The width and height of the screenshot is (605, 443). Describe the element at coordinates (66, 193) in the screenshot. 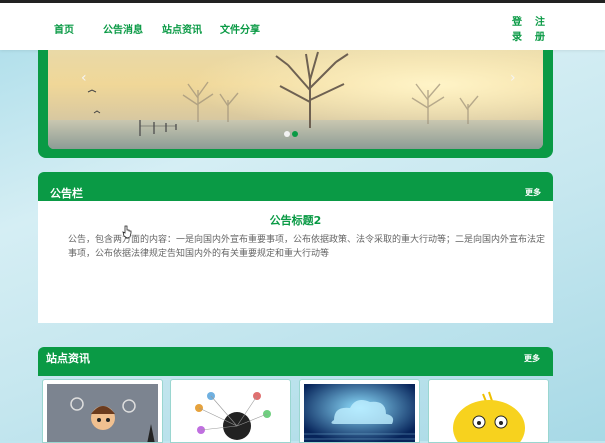

I see `notice-title: 公告栏` at that location.